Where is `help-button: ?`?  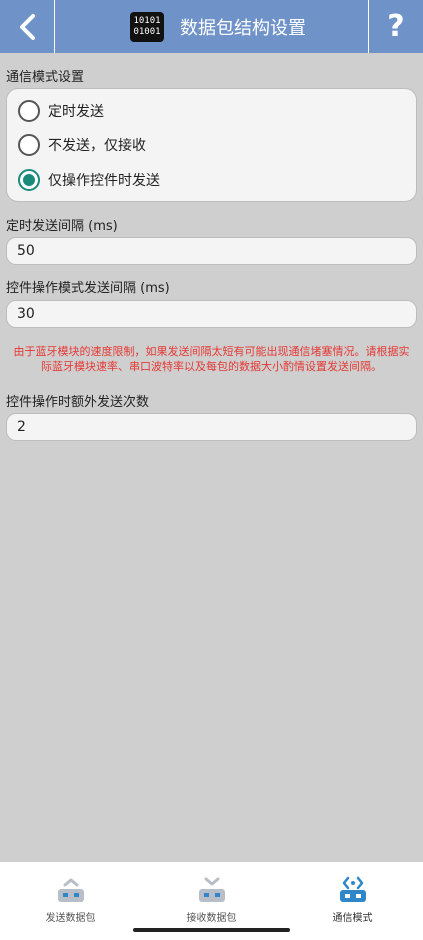 help-button: ? is located at coordinates (395, 26).